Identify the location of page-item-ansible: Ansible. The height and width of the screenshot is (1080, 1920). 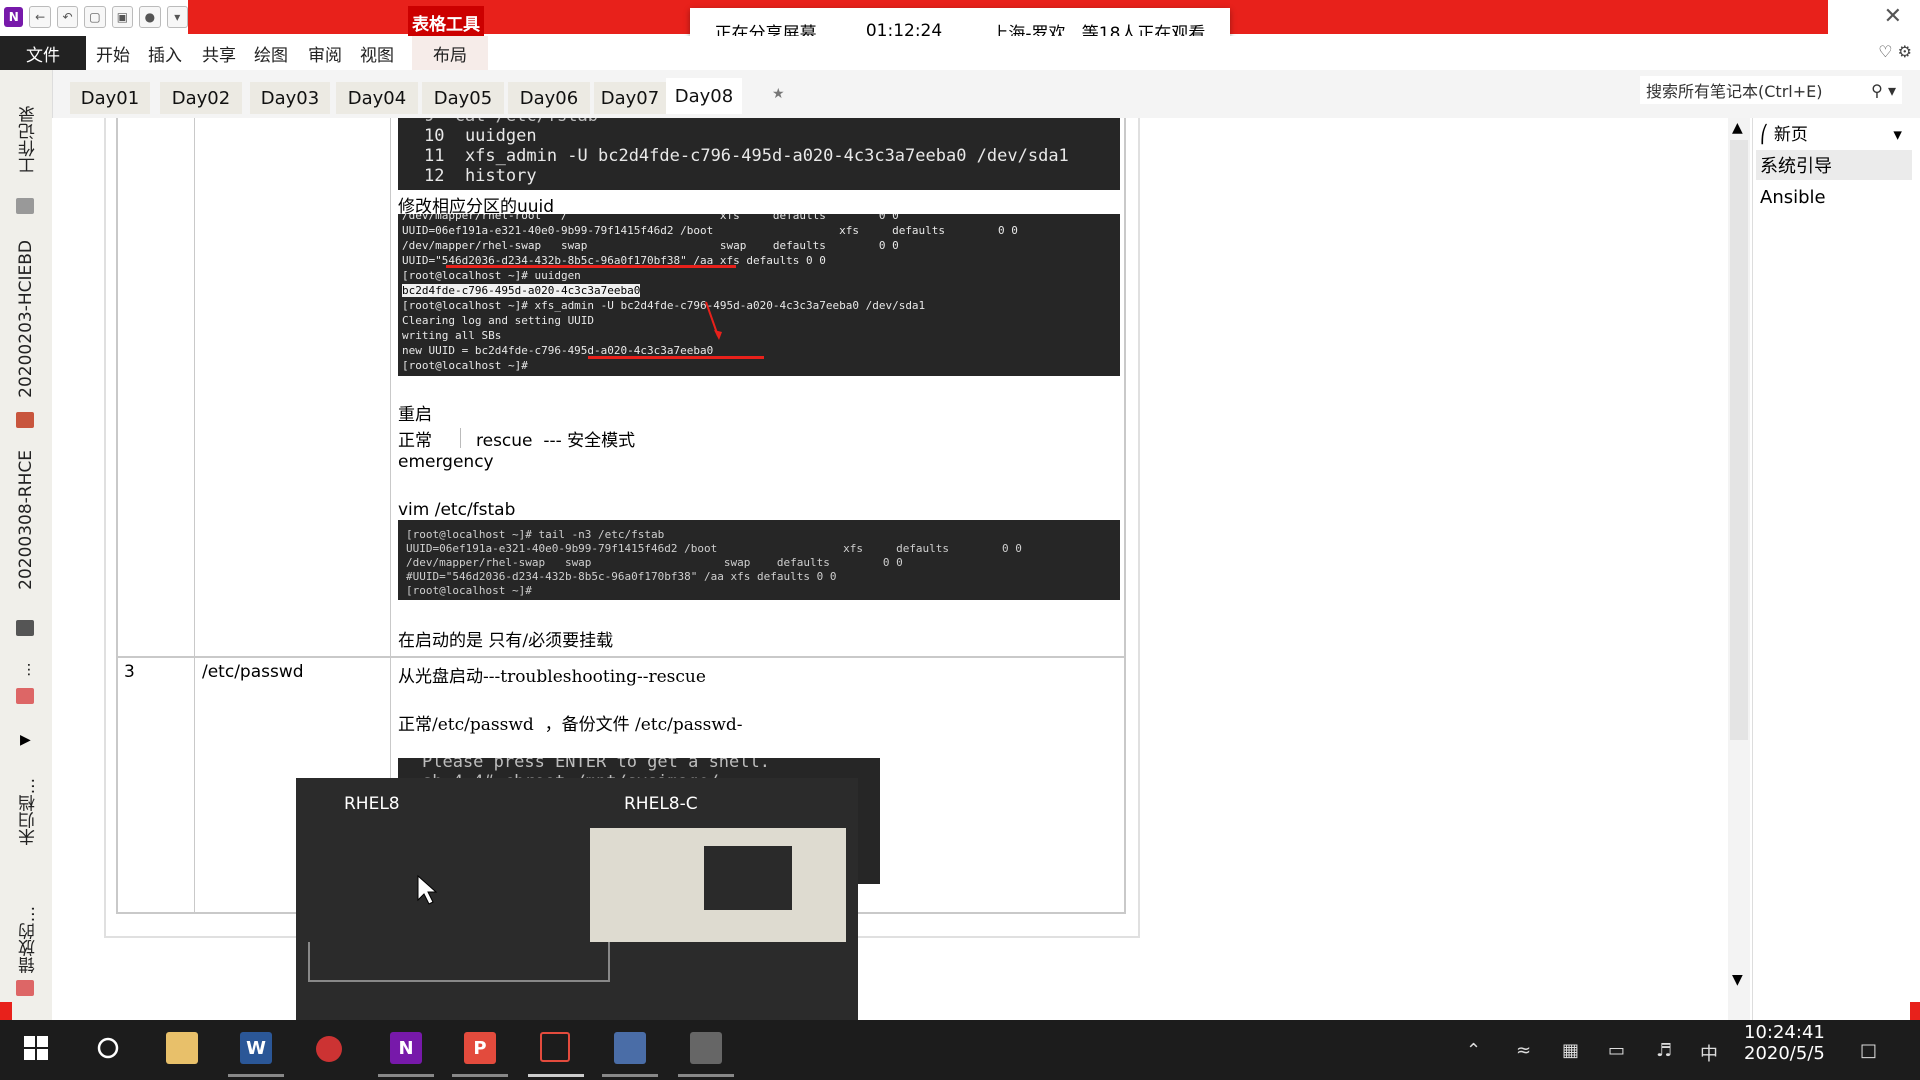
(1834, 197).